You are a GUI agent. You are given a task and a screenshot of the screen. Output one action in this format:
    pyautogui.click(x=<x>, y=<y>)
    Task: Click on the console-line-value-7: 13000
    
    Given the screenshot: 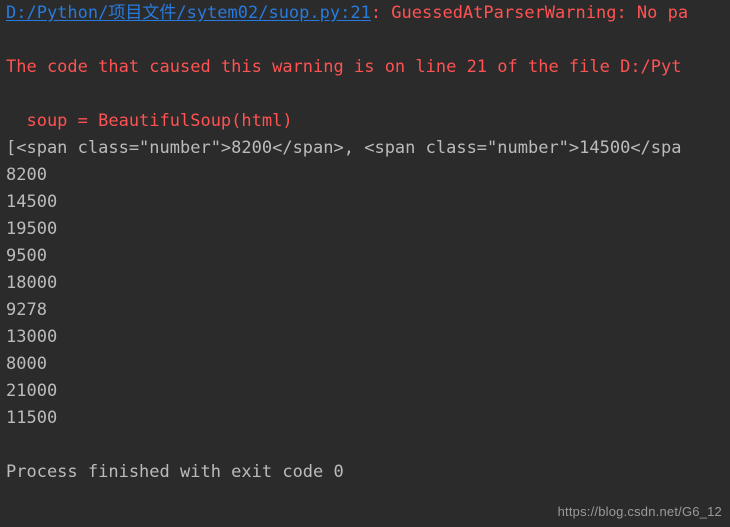 What is the action you would take?
    pyautogui.click(x=32, y=337)
    